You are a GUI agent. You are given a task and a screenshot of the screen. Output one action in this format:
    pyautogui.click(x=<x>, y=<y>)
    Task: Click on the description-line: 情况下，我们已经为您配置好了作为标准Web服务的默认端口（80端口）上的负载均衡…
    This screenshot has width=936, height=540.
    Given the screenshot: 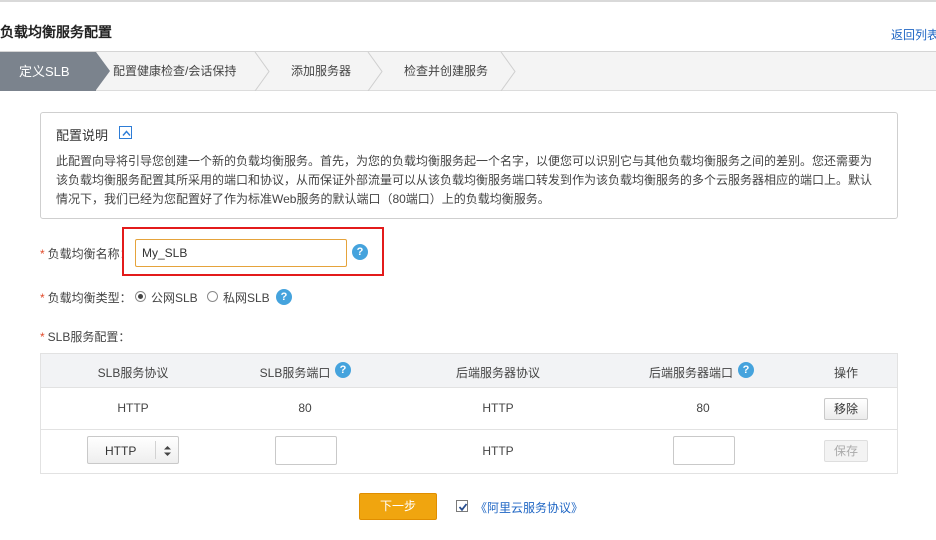 What is the action you would take?
    pyautogui.click(x=303, y=199)
    